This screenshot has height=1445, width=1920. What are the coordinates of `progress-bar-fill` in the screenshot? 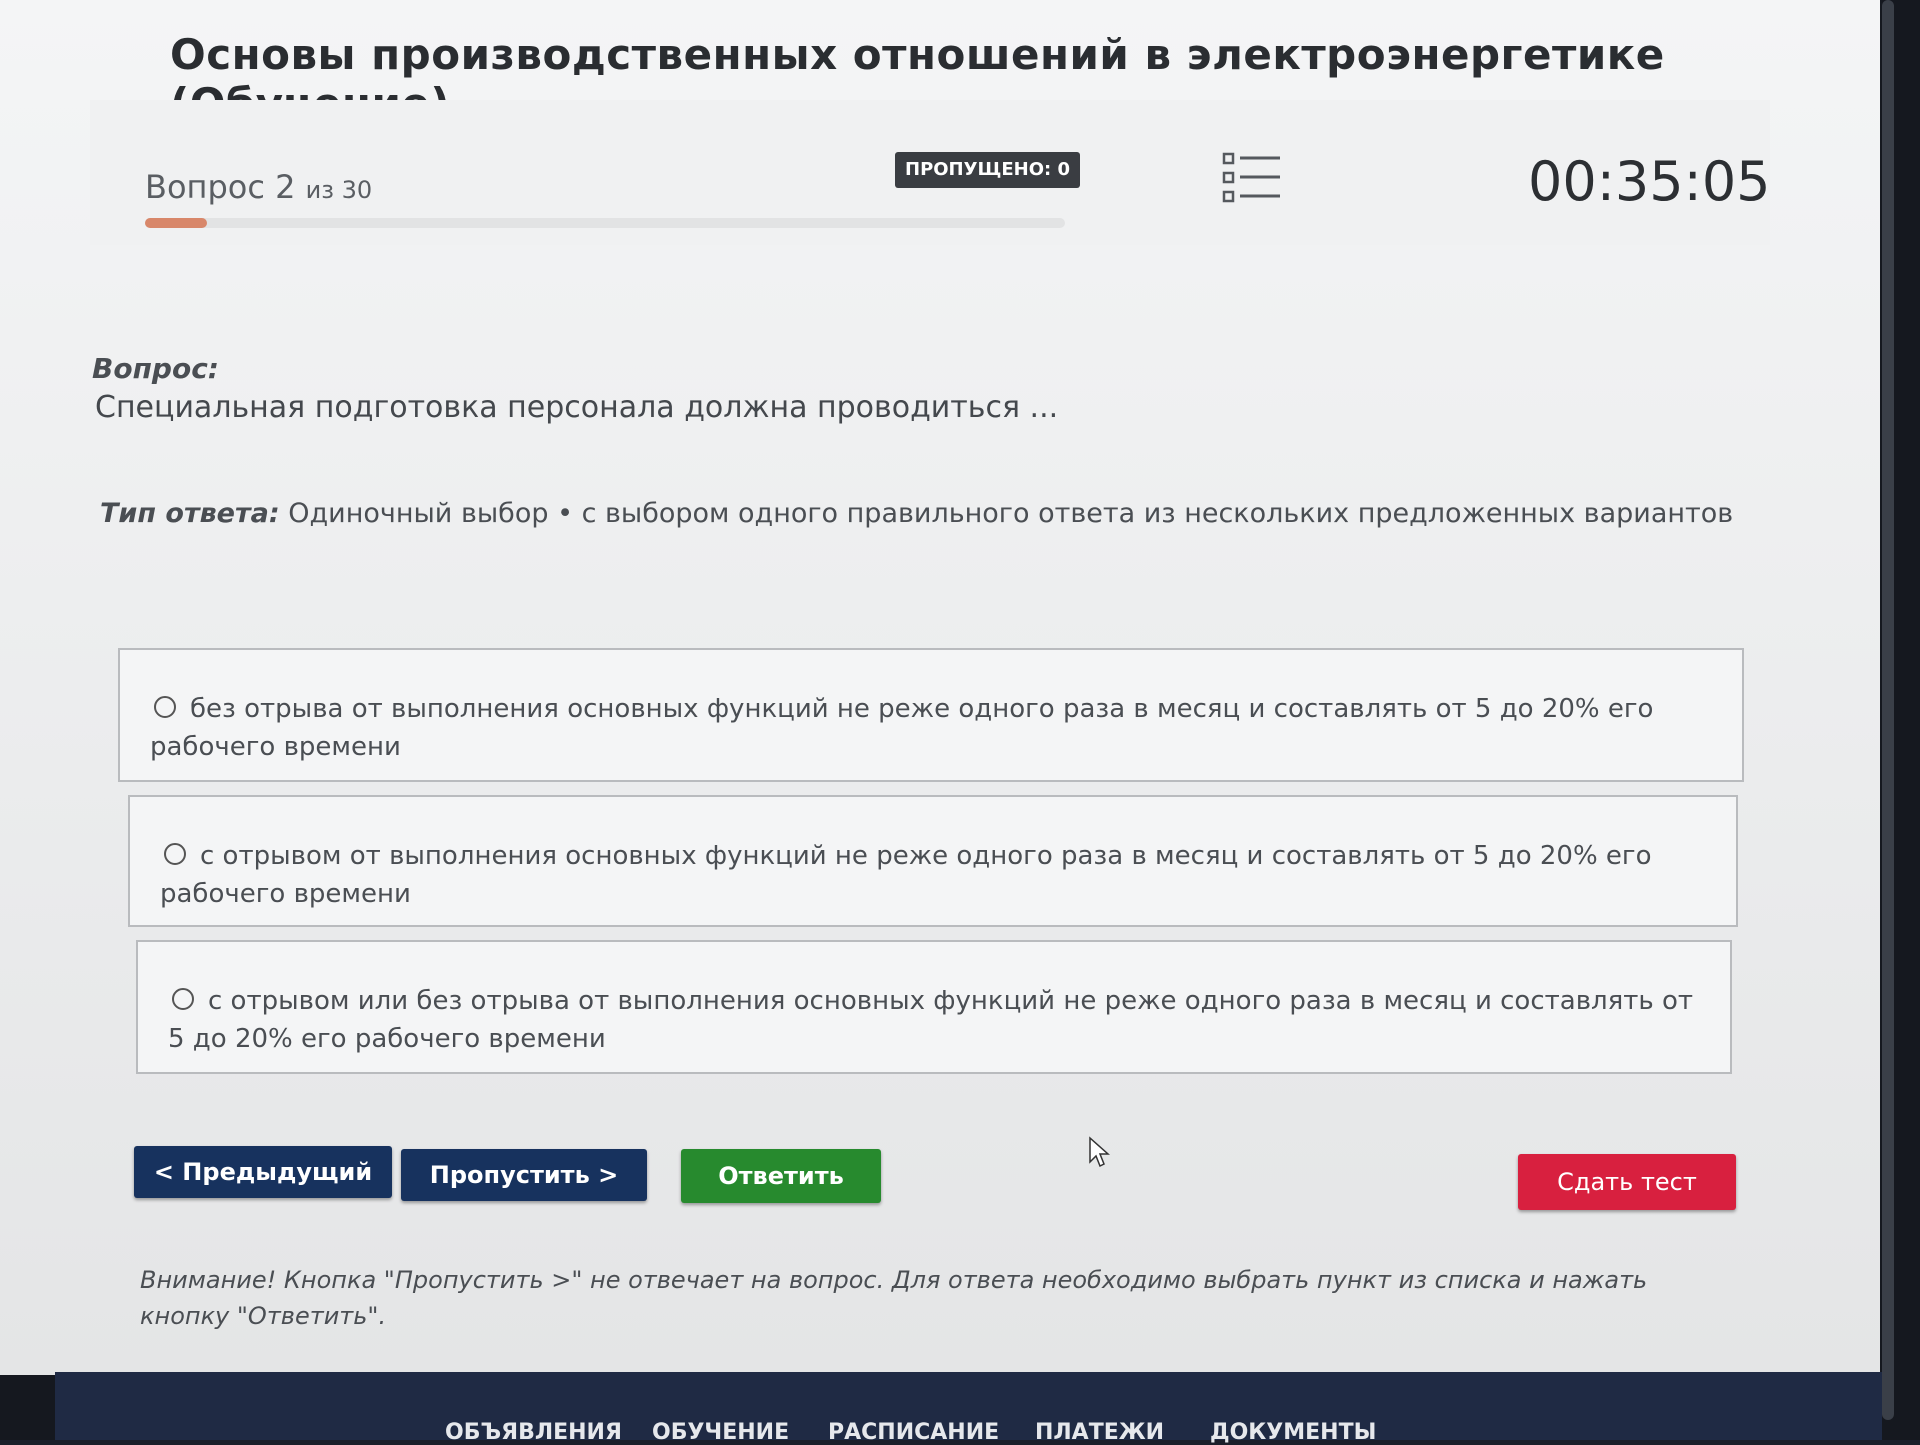 It's located at (176, 223).